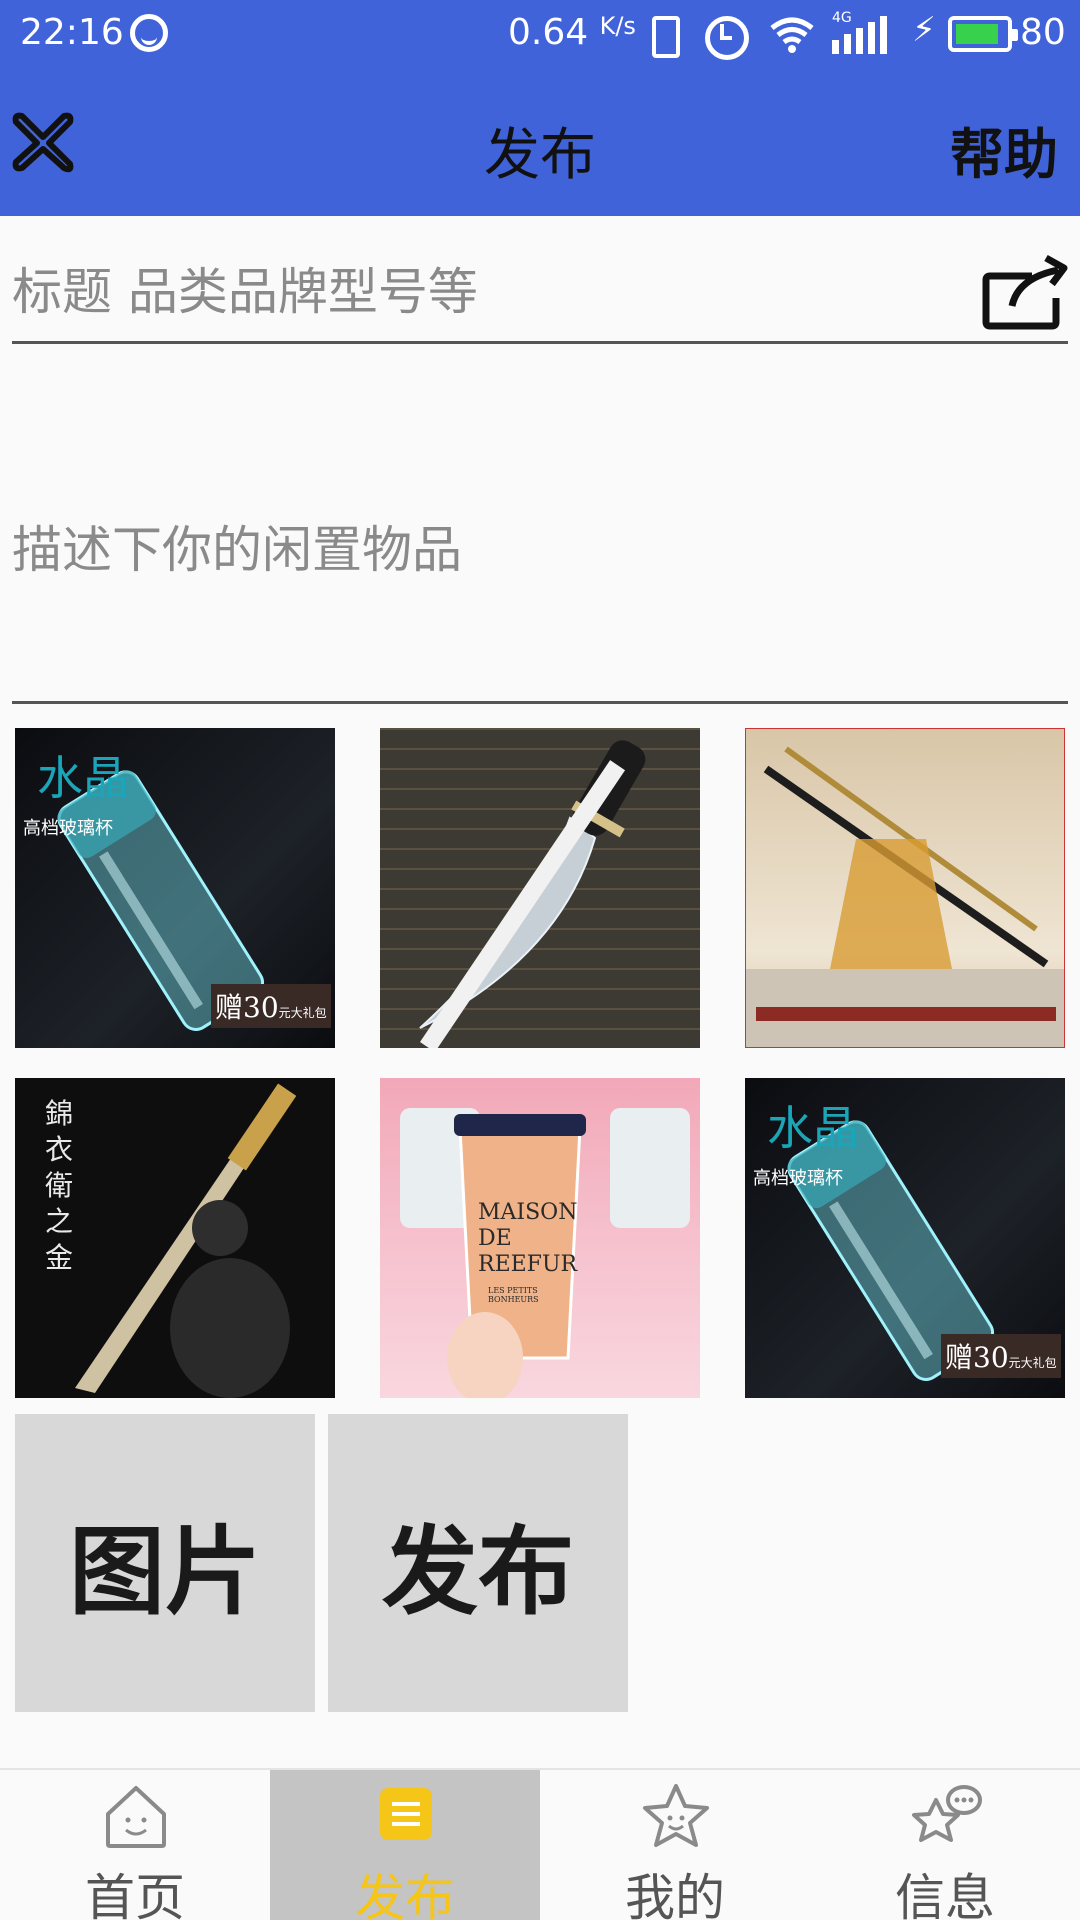 The height and width of the screenshot is (1920, 1080). I want to click on status-bar: 22:16 0.64 K/s 4G ⚡ 80, so click(540, 33).